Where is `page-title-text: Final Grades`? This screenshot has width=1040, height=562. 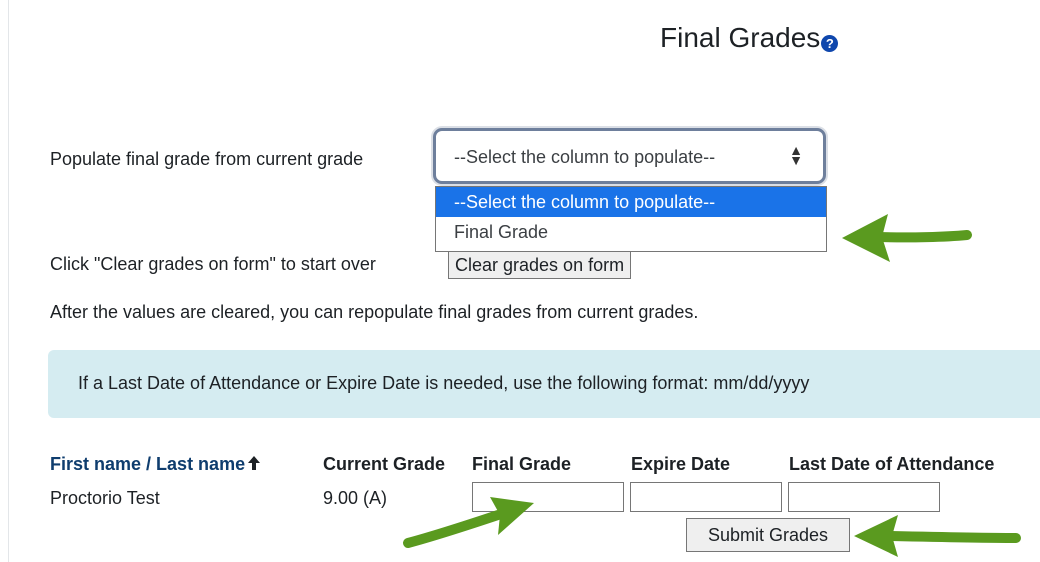 page-title-text: Final Grades is located at coordinates (740, 37).